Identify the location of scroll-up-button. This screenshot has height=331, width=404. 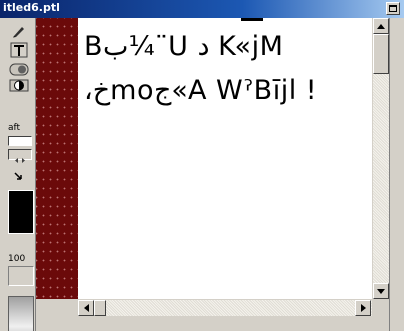
(381, 26).